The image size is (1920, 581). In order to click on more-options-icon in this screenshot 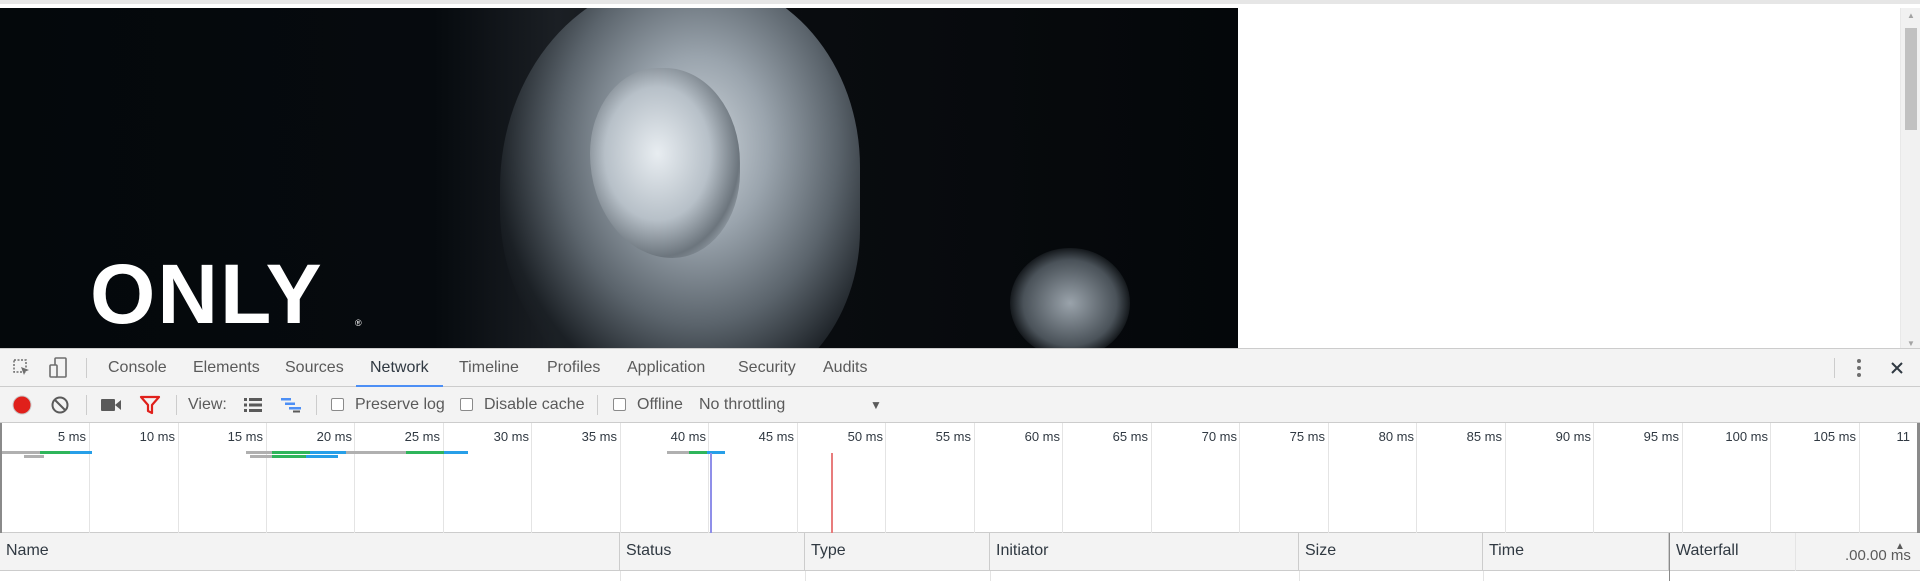, I will do `click(1859, 368)`.